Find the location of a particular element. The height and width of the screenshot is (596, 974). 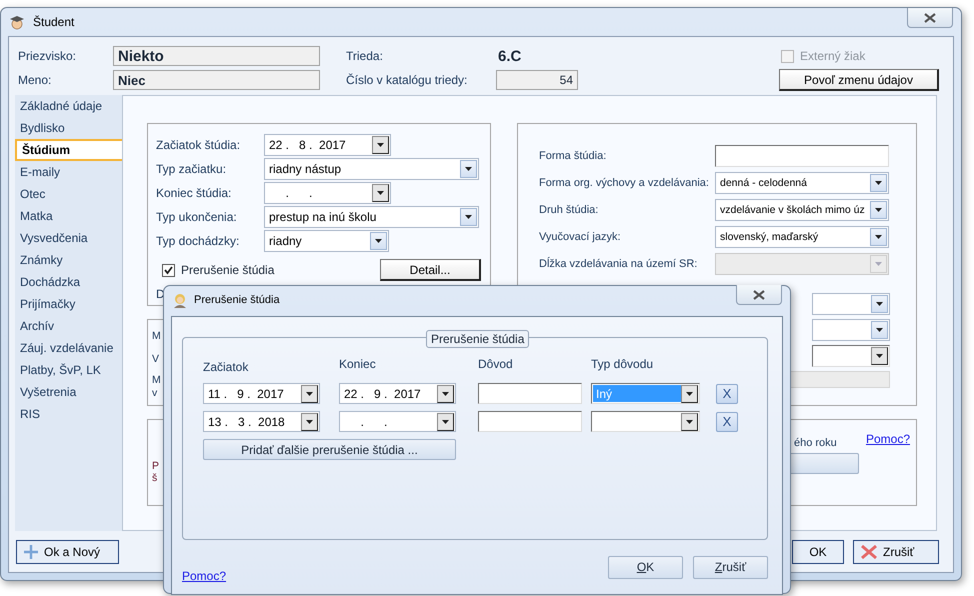

sidebar-item: E-maily is located at coordinates (68, 172).